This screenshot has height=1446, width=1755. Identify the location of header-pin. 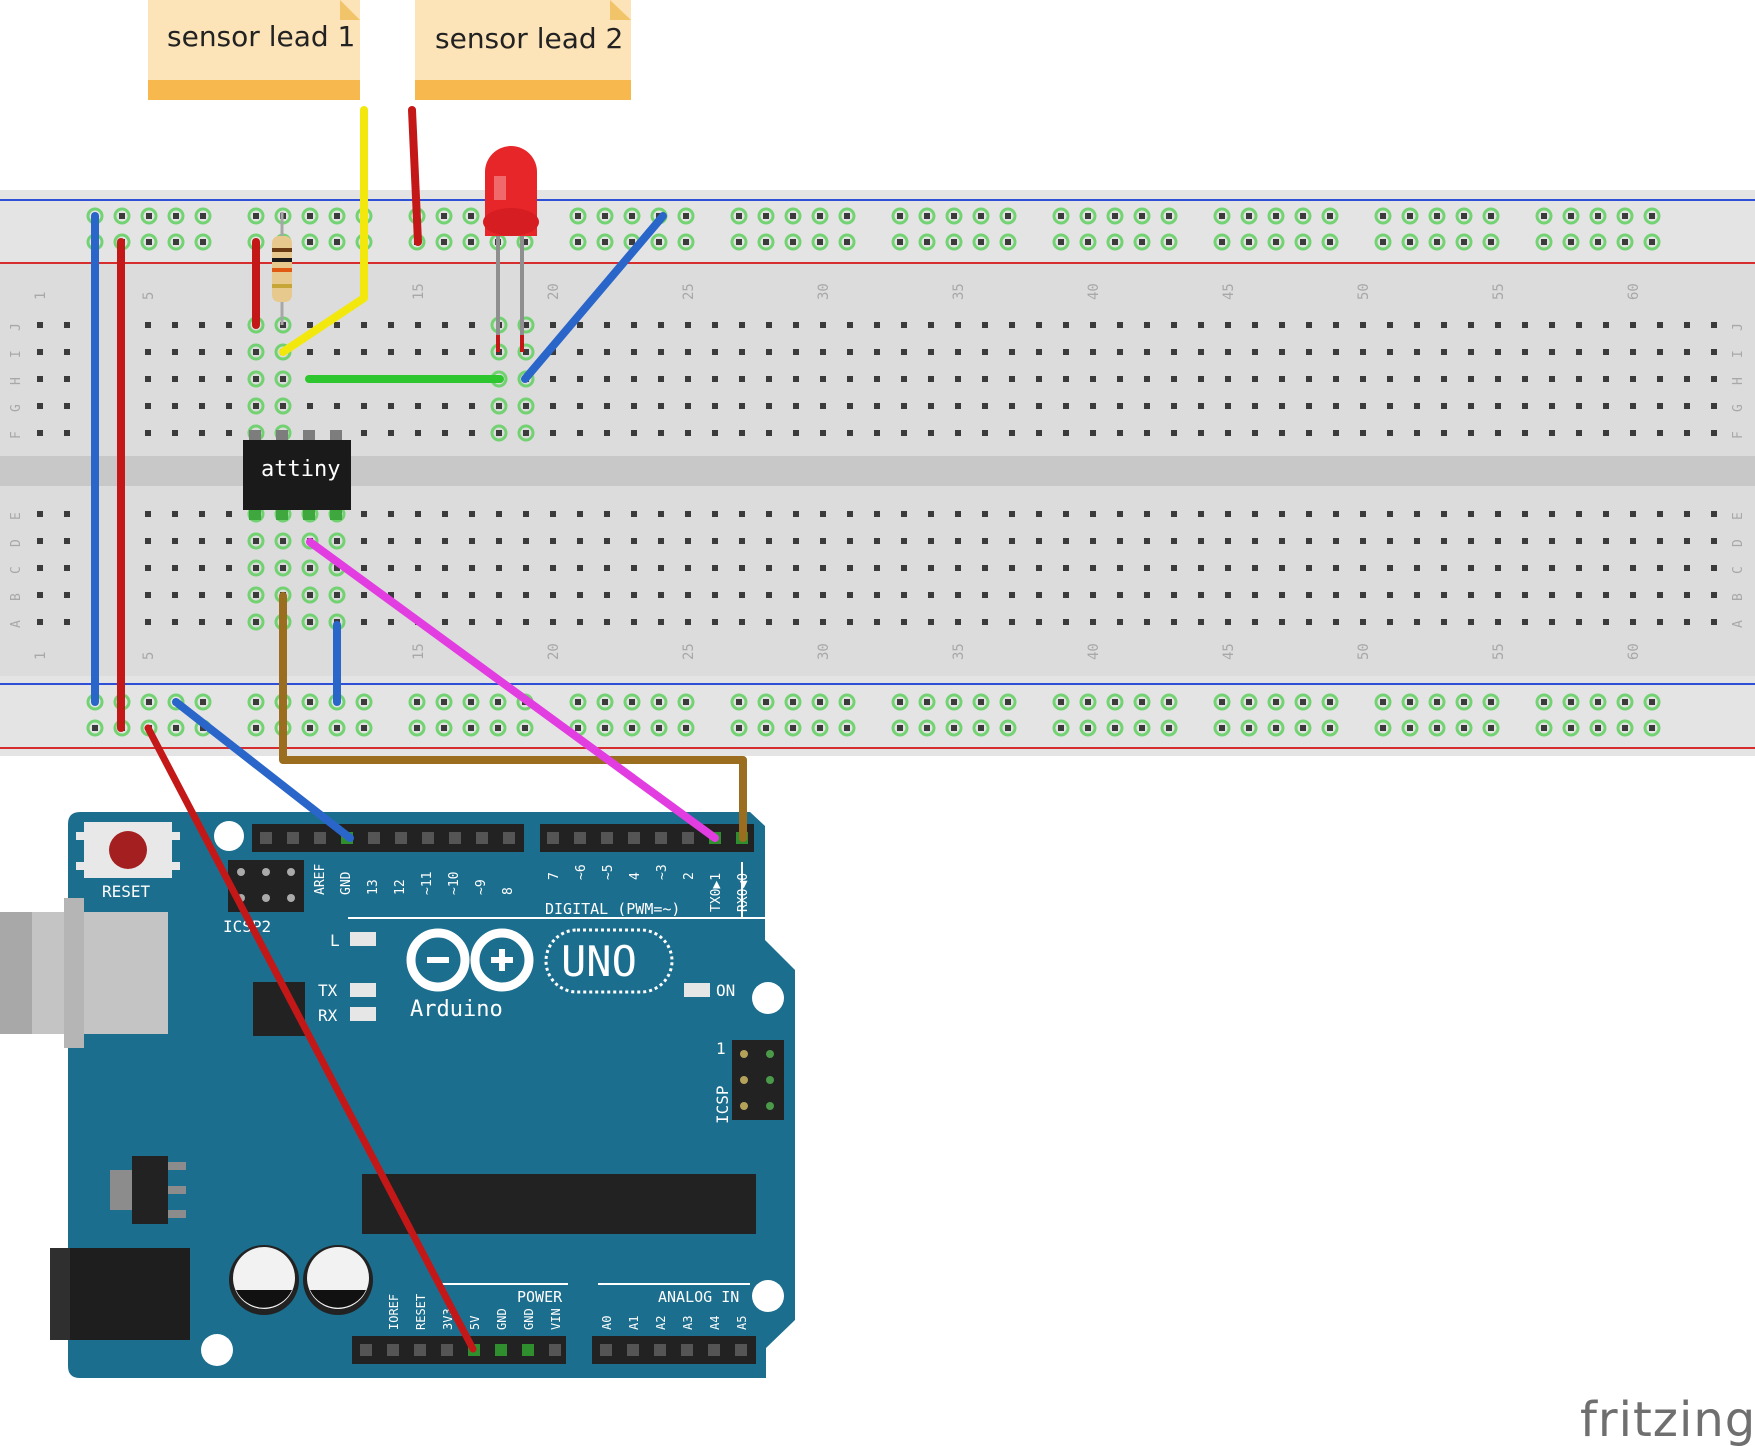
(741, 1350).